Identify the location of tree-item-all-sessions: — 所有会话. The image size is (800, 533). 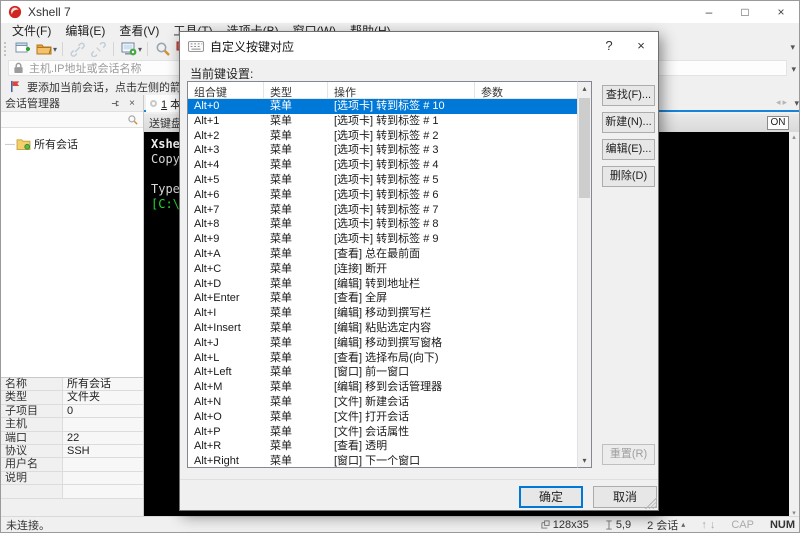
(72, 144).